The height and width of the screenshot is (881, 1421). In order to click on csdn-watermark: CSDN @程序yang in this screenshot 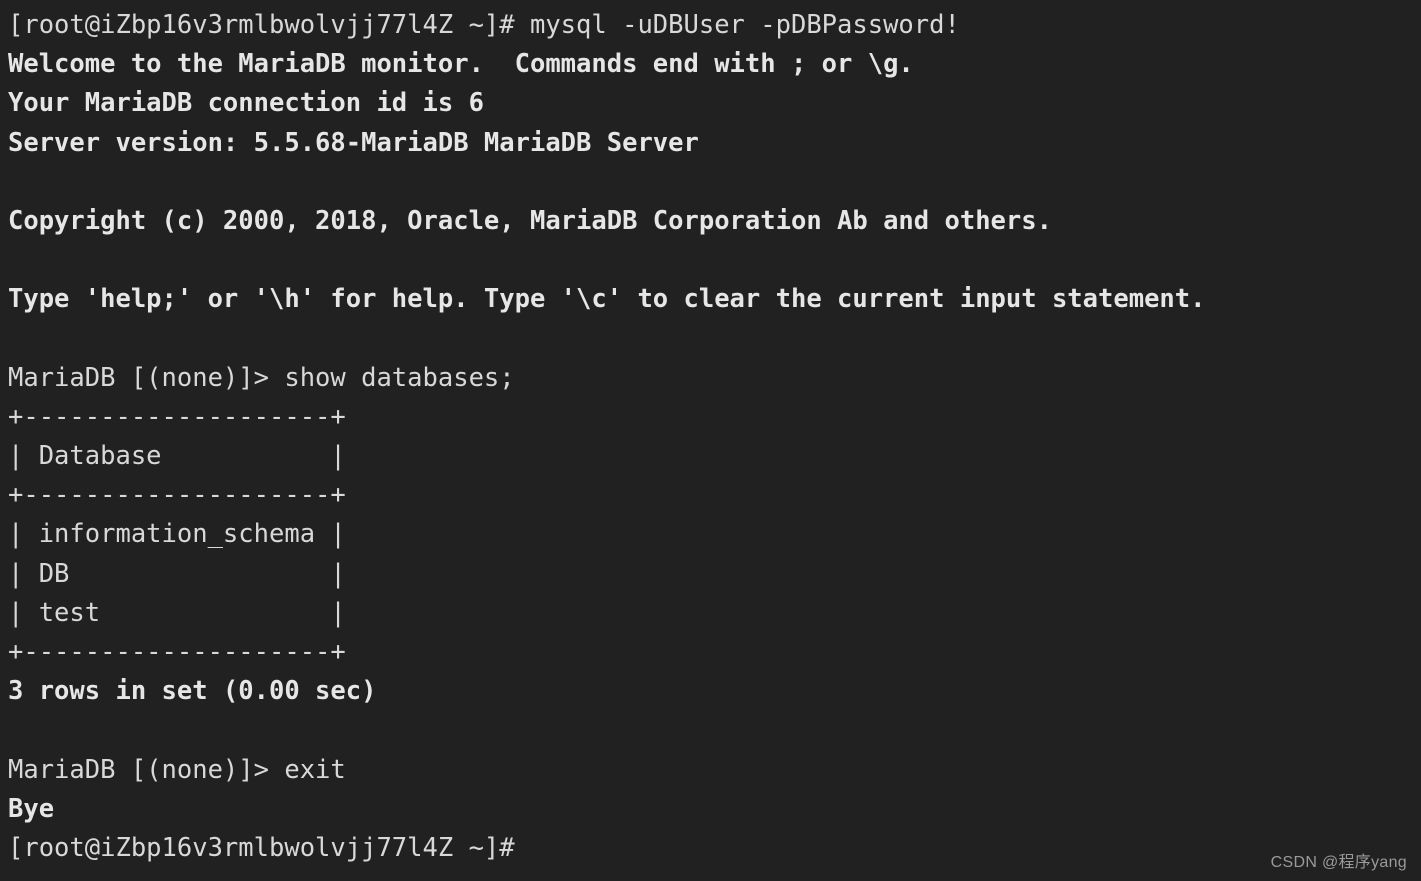, I will do `click(1338, 862)`.